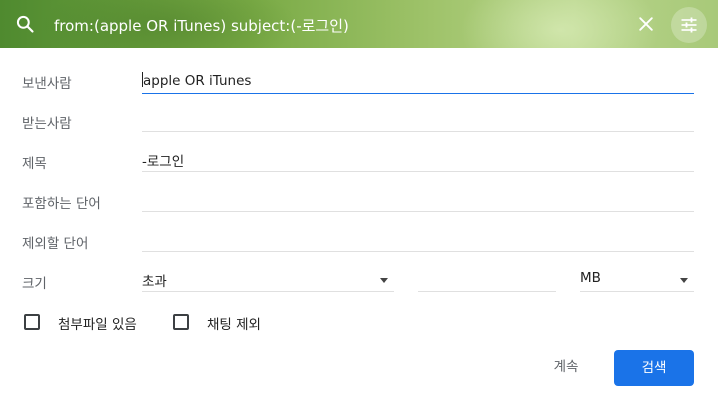 The height and width of the screenshot is (400, 718). I want to click on search-bar: from:(apple OR iTunes) subject:(-로그인), so click(359, 24).